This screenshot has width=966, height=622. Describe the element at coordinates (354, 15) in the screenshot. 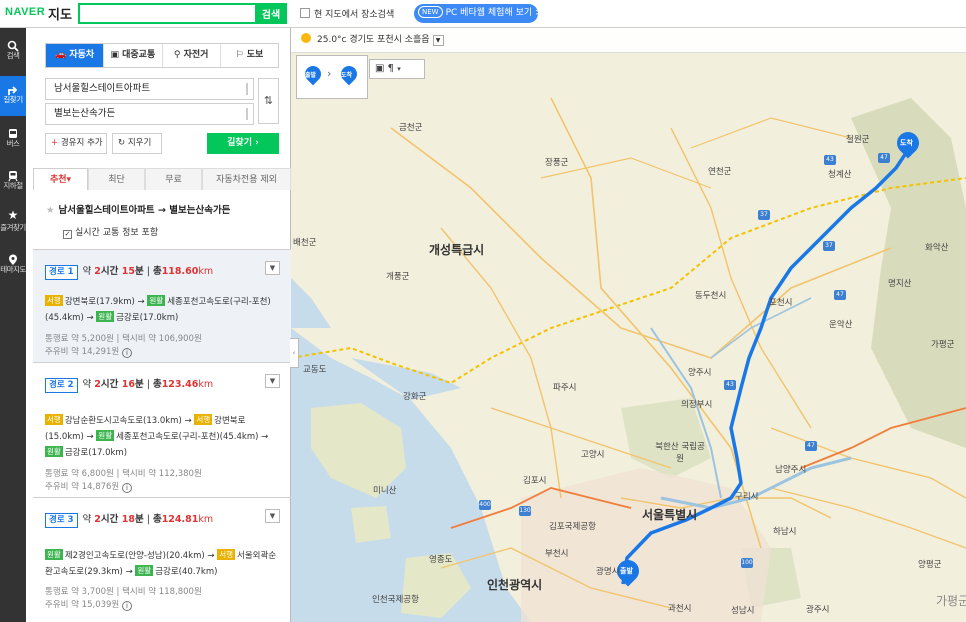

I see `search-here-label: 현 지도에서 장소검색` at that location.